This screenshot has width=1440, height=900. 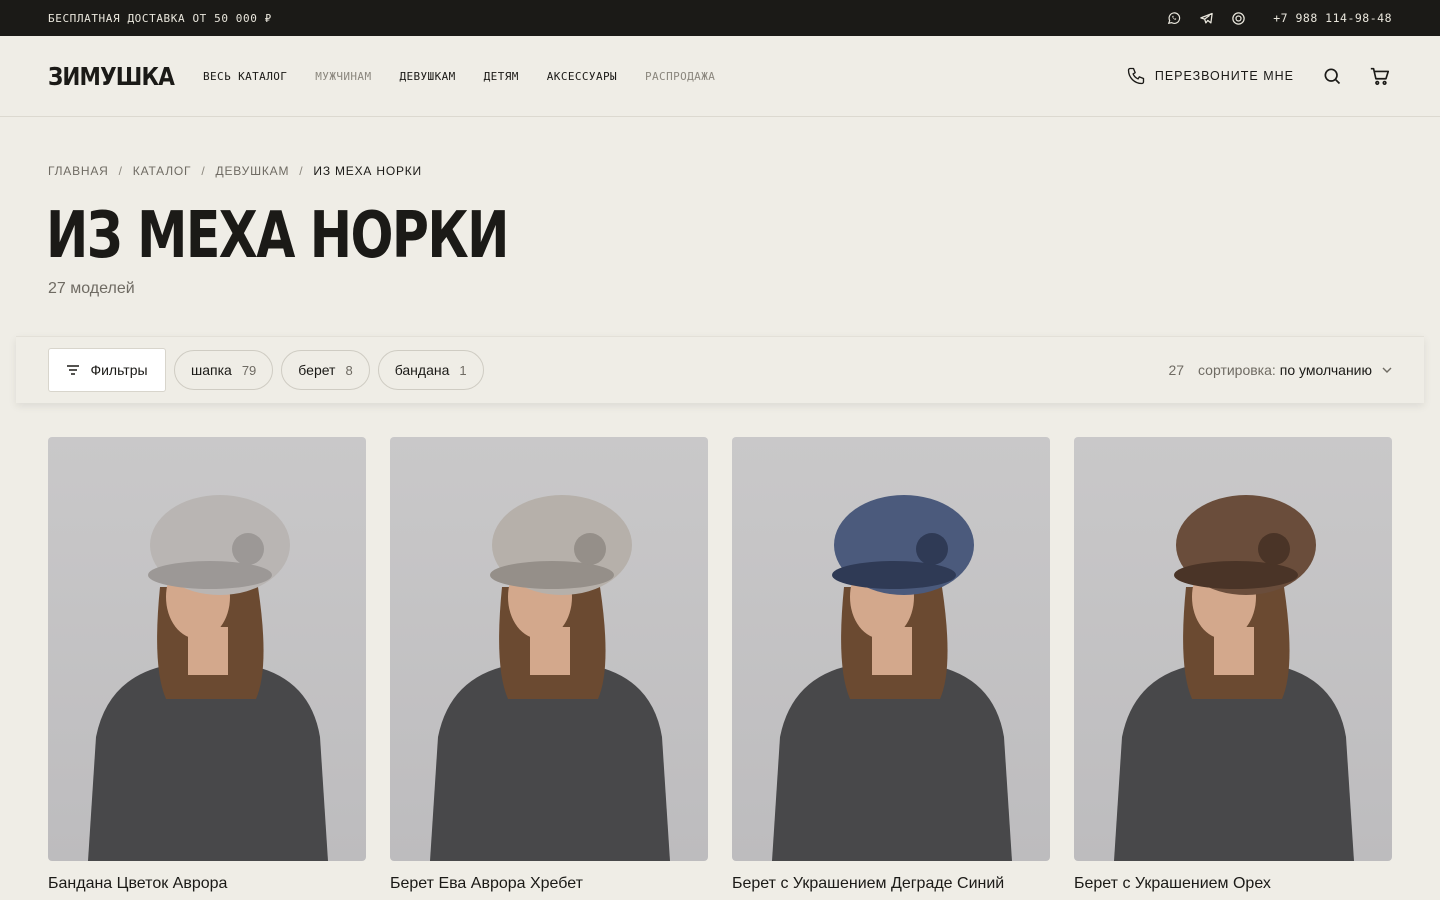 I want to click on search-button, so click(x=1332, y=76).